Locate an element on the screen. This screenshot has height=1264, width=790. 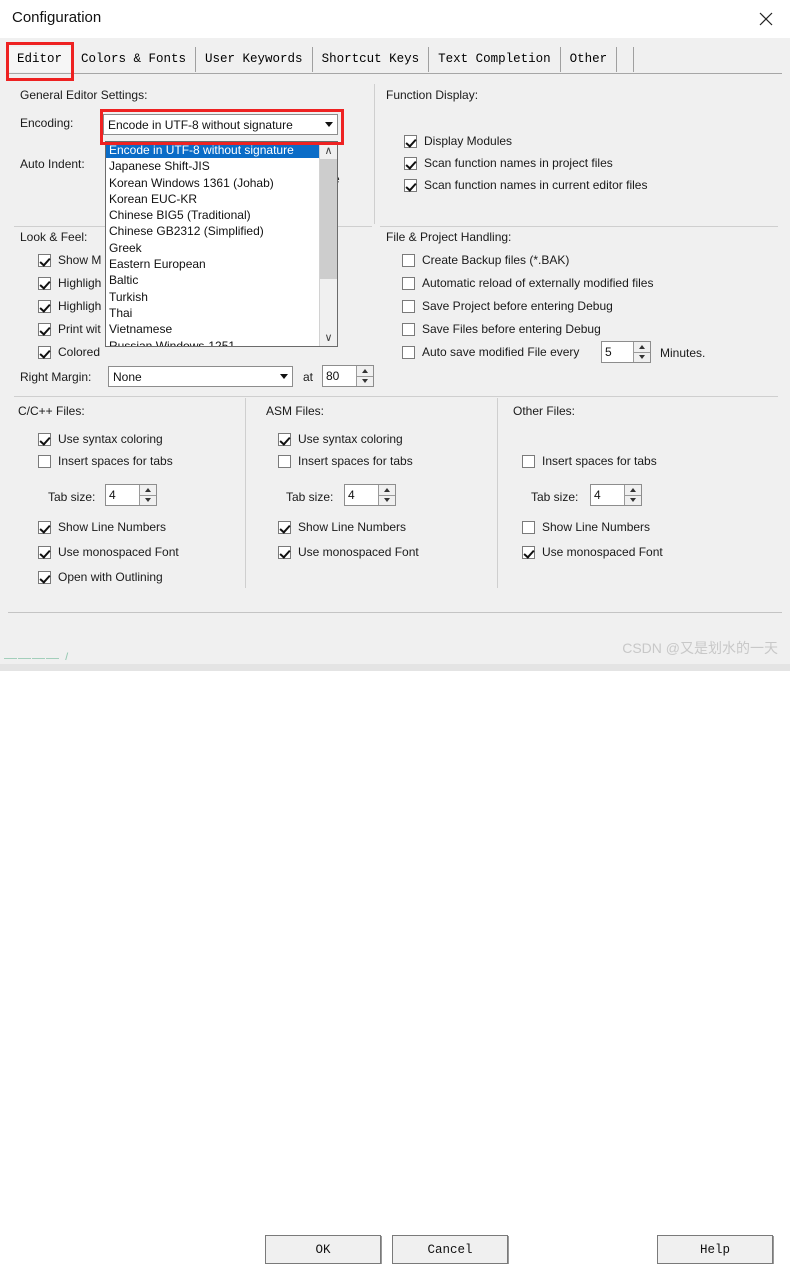
dropdown-option: Chinese GB2312 (Simplified) is located at coordinates (212, 231).